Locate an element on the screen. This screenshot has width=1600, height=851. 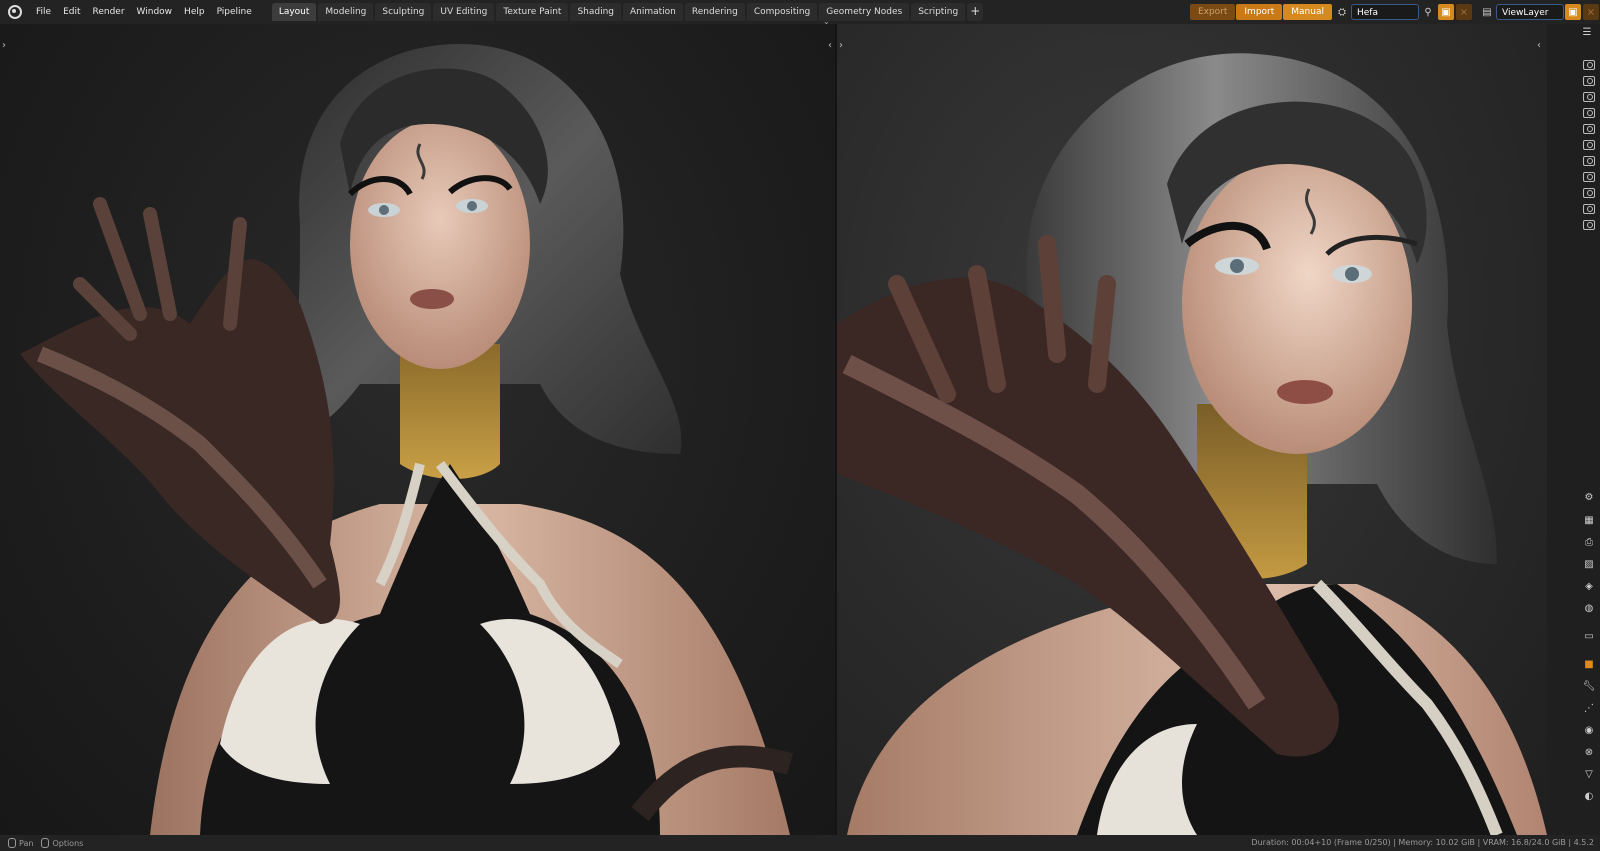
data-icon: ▽ is located at coordinates (1589, 774).